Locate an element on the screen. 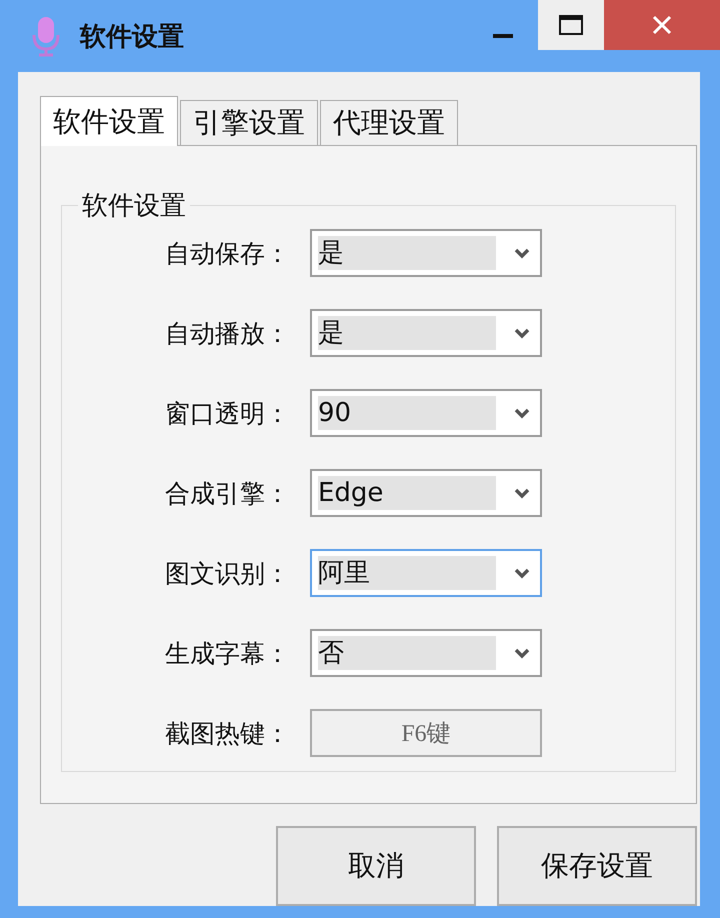 The image size is (720, 918). window-title: 软件设置 is located at coordinates (132, 37).